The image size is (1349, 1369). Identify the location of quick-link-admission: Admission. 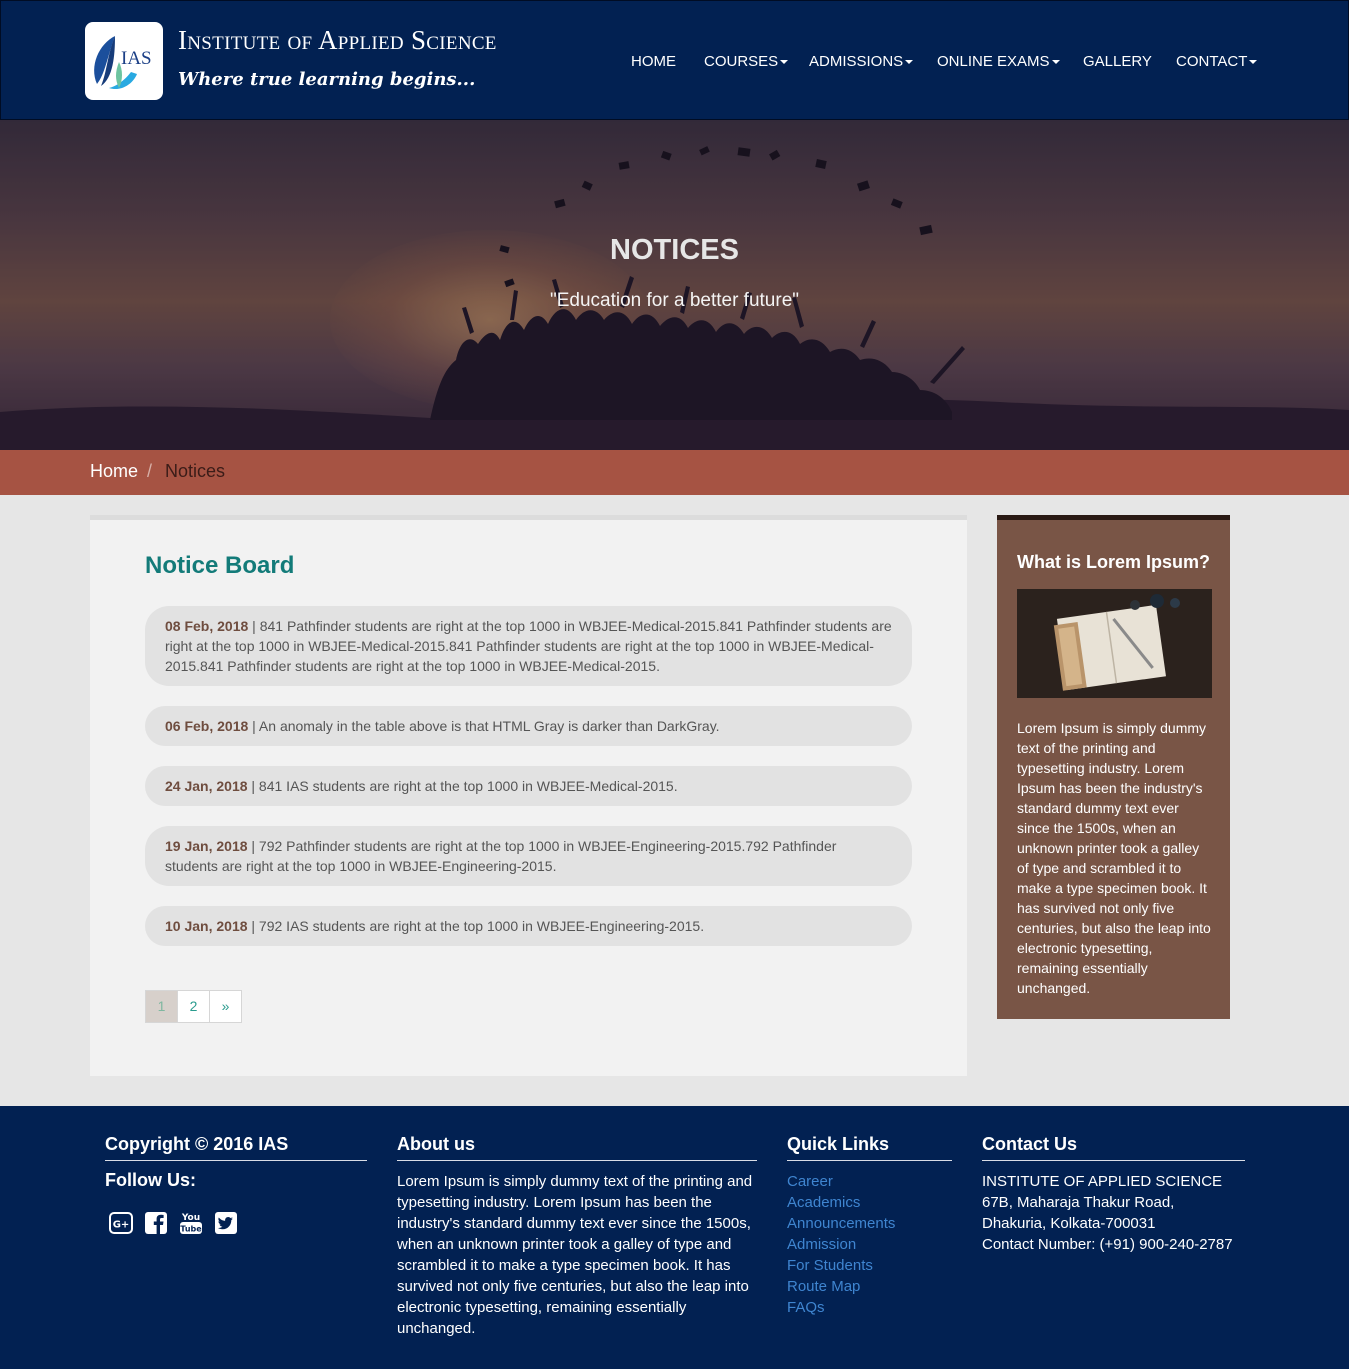
(869, 1244).